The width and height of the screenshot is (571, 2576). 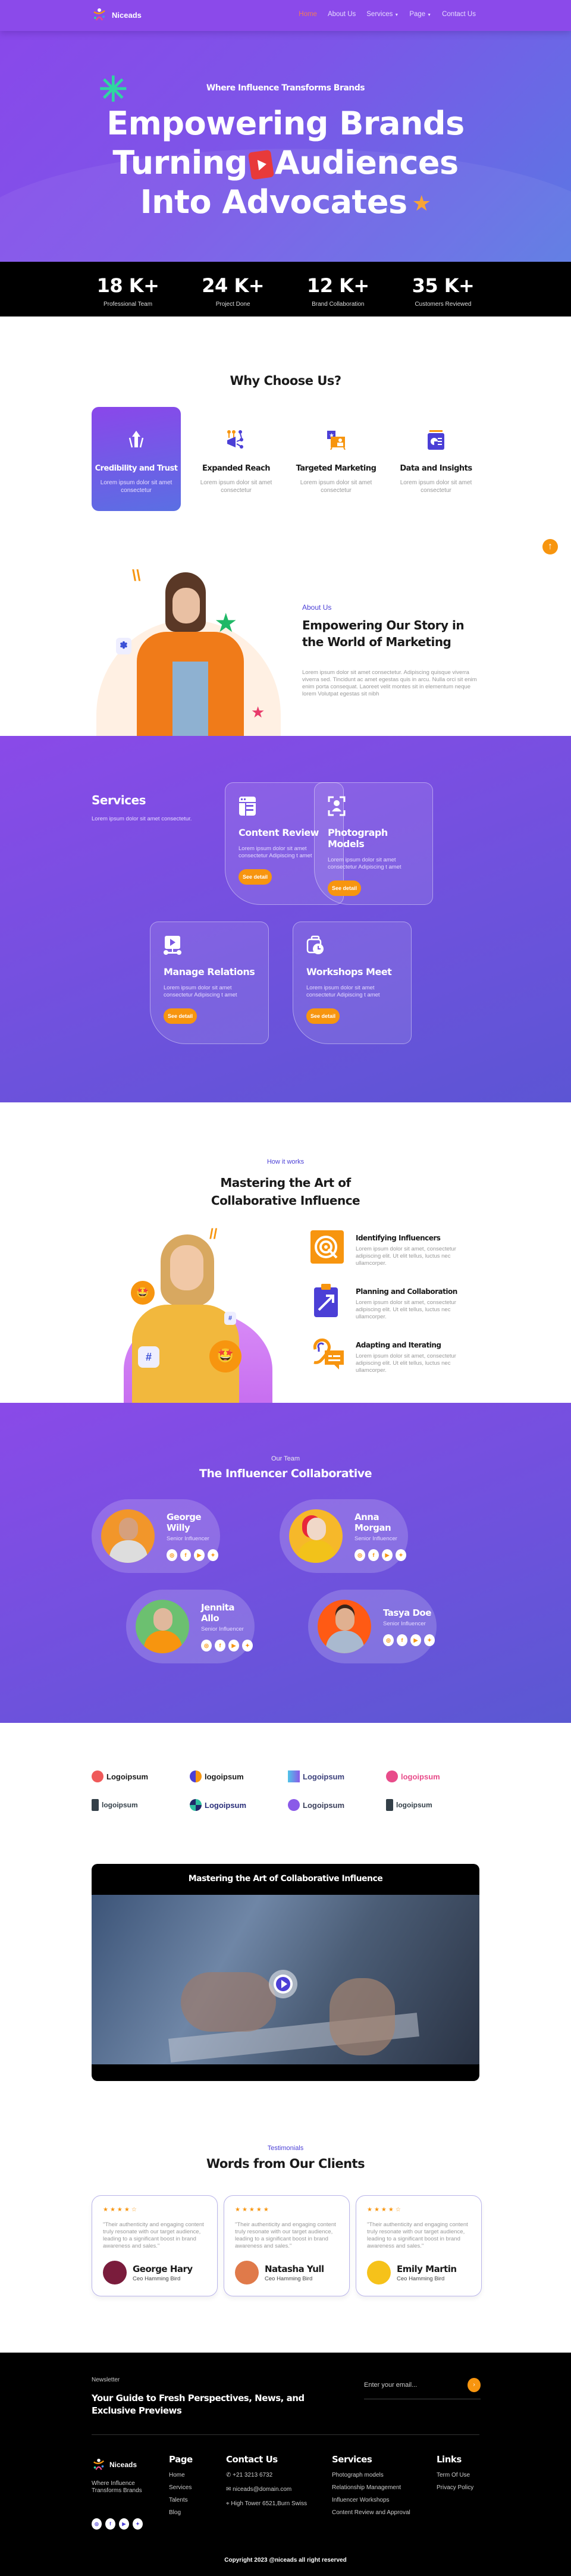 I want to click on nav-item-page: Page ▼, so click(x=420, y=14).